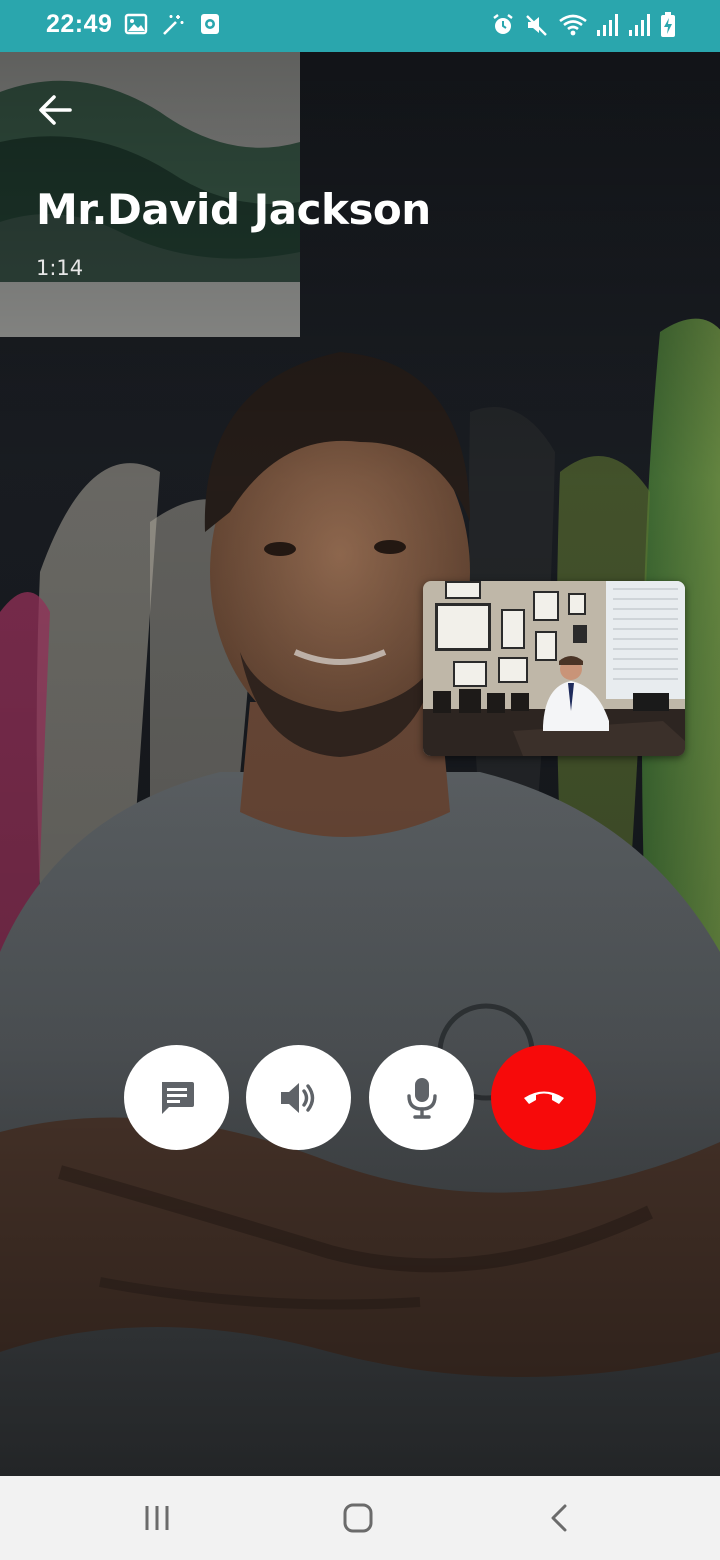  What do you see at coordinates (503, 25) in the screenshot?
I see `alarm-icon` at bounding box center [503, 25].